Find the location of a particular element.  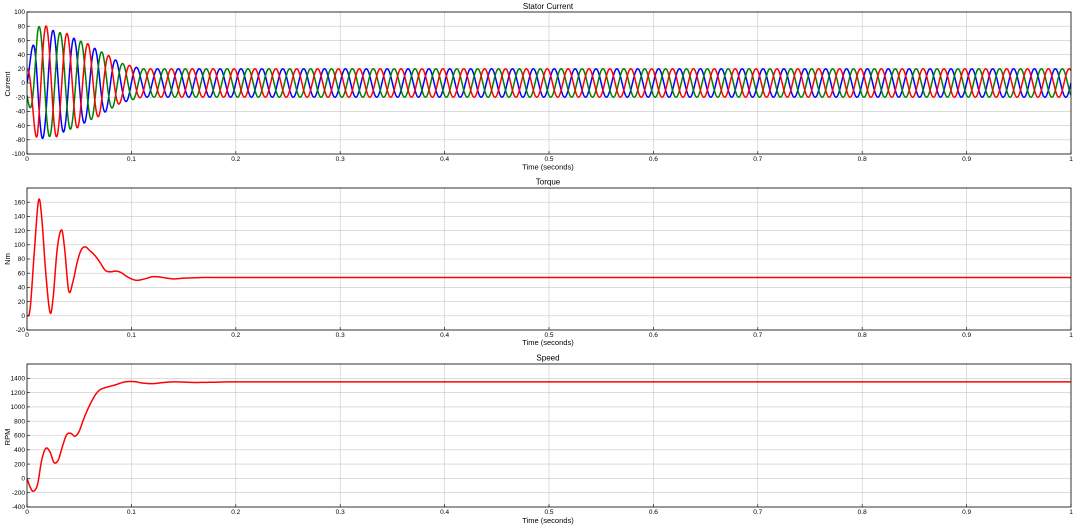

speed-y-tick-label: 1200 is located at coordinates (18, 393).